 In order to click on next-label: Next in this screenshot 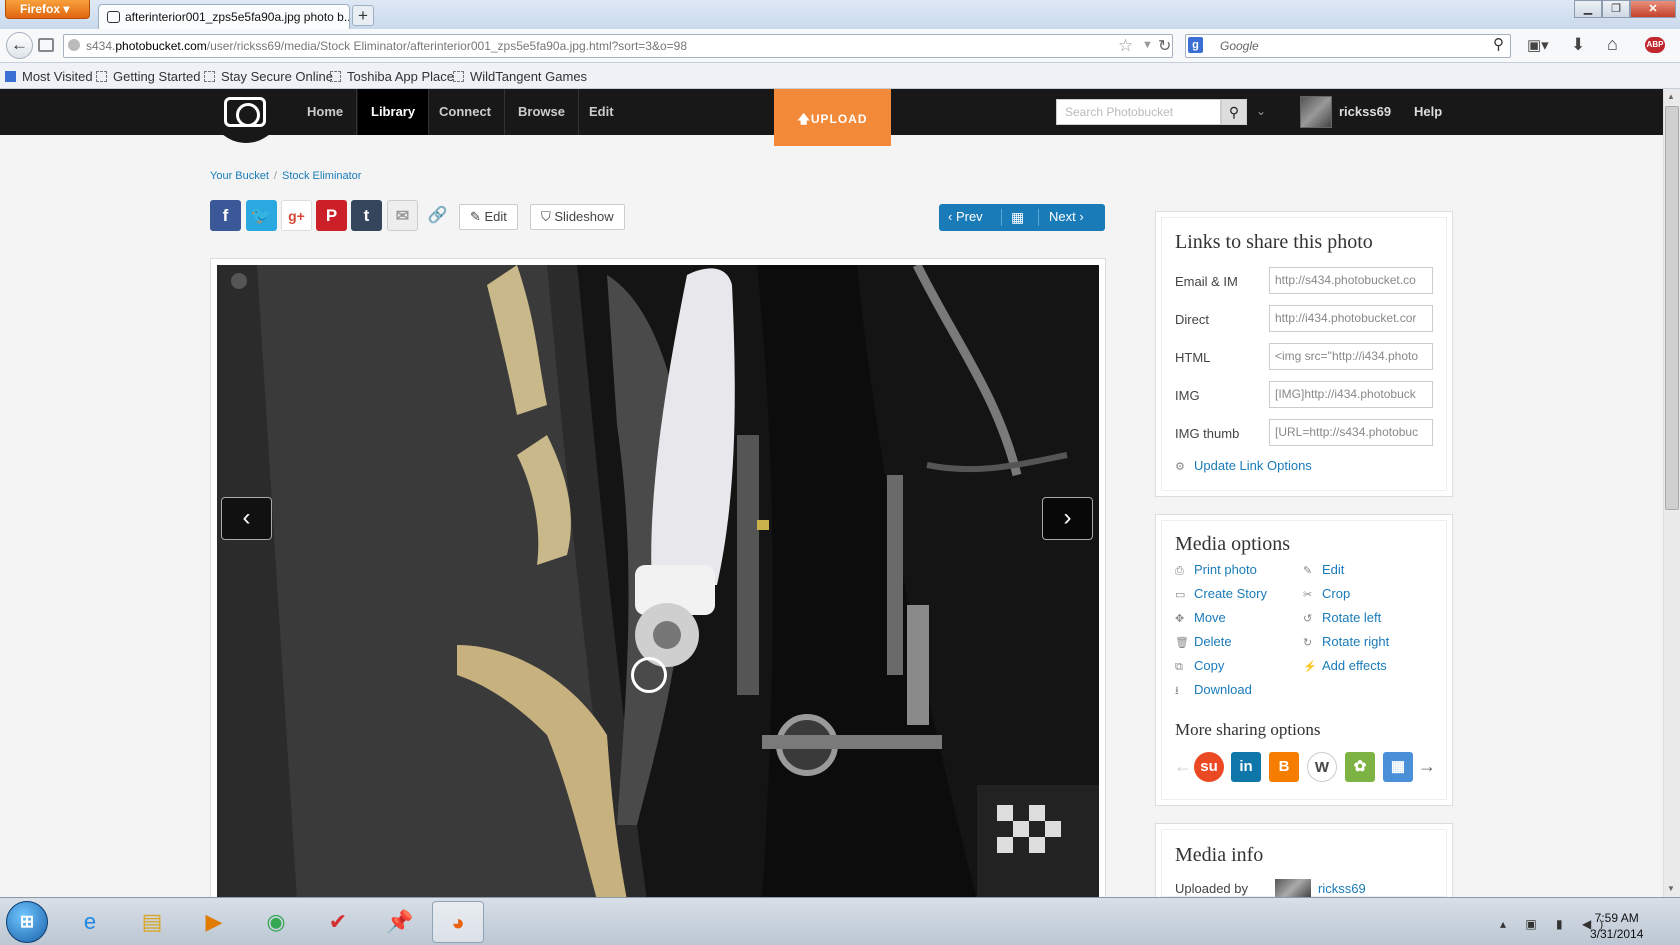, I will do `click(1062, 216)`.